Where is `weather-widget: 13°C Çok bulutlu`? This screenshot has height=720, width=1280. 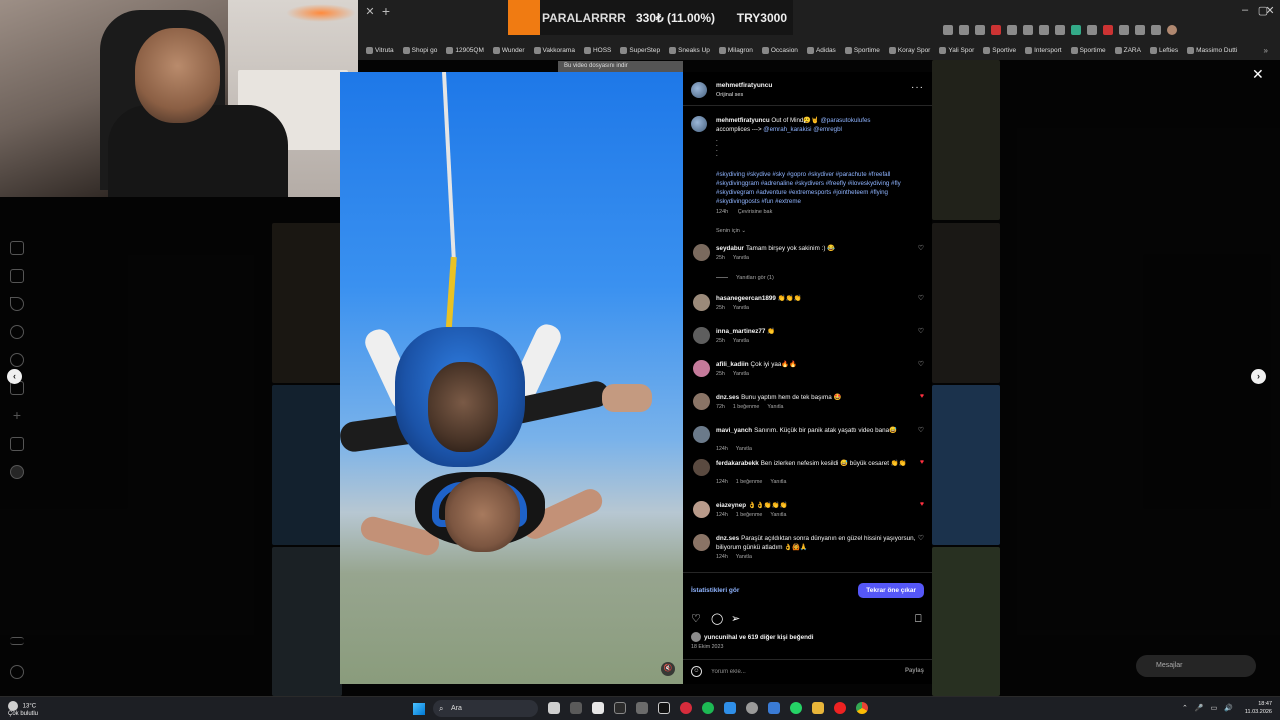 weather-widget: 13°C Çok bulutlu is located at coordinates (23, 709).